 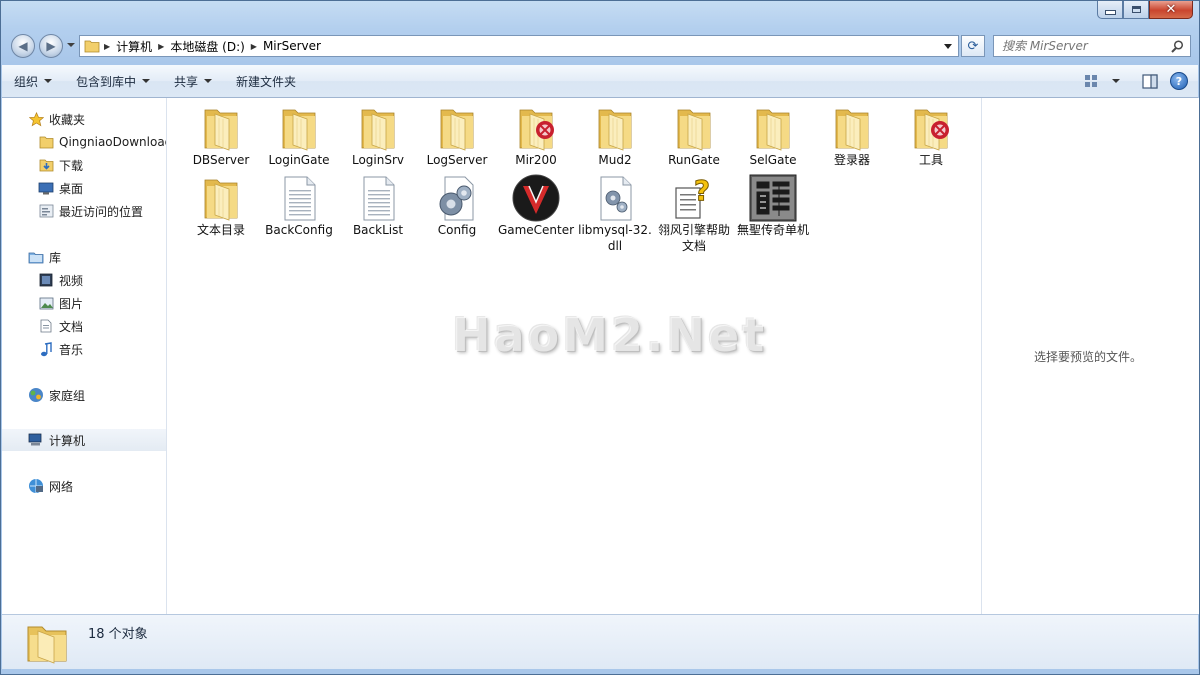 I want to click on file-item: LogServer, so click(x=457, y=136).